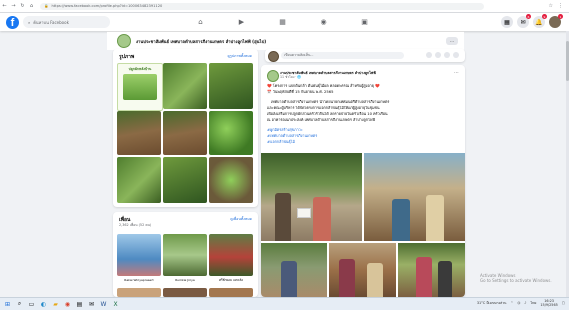  What do you see at coordinates (438, 55) in the screenshot?
I see `camera-icon` at bounding box center [438, 55].